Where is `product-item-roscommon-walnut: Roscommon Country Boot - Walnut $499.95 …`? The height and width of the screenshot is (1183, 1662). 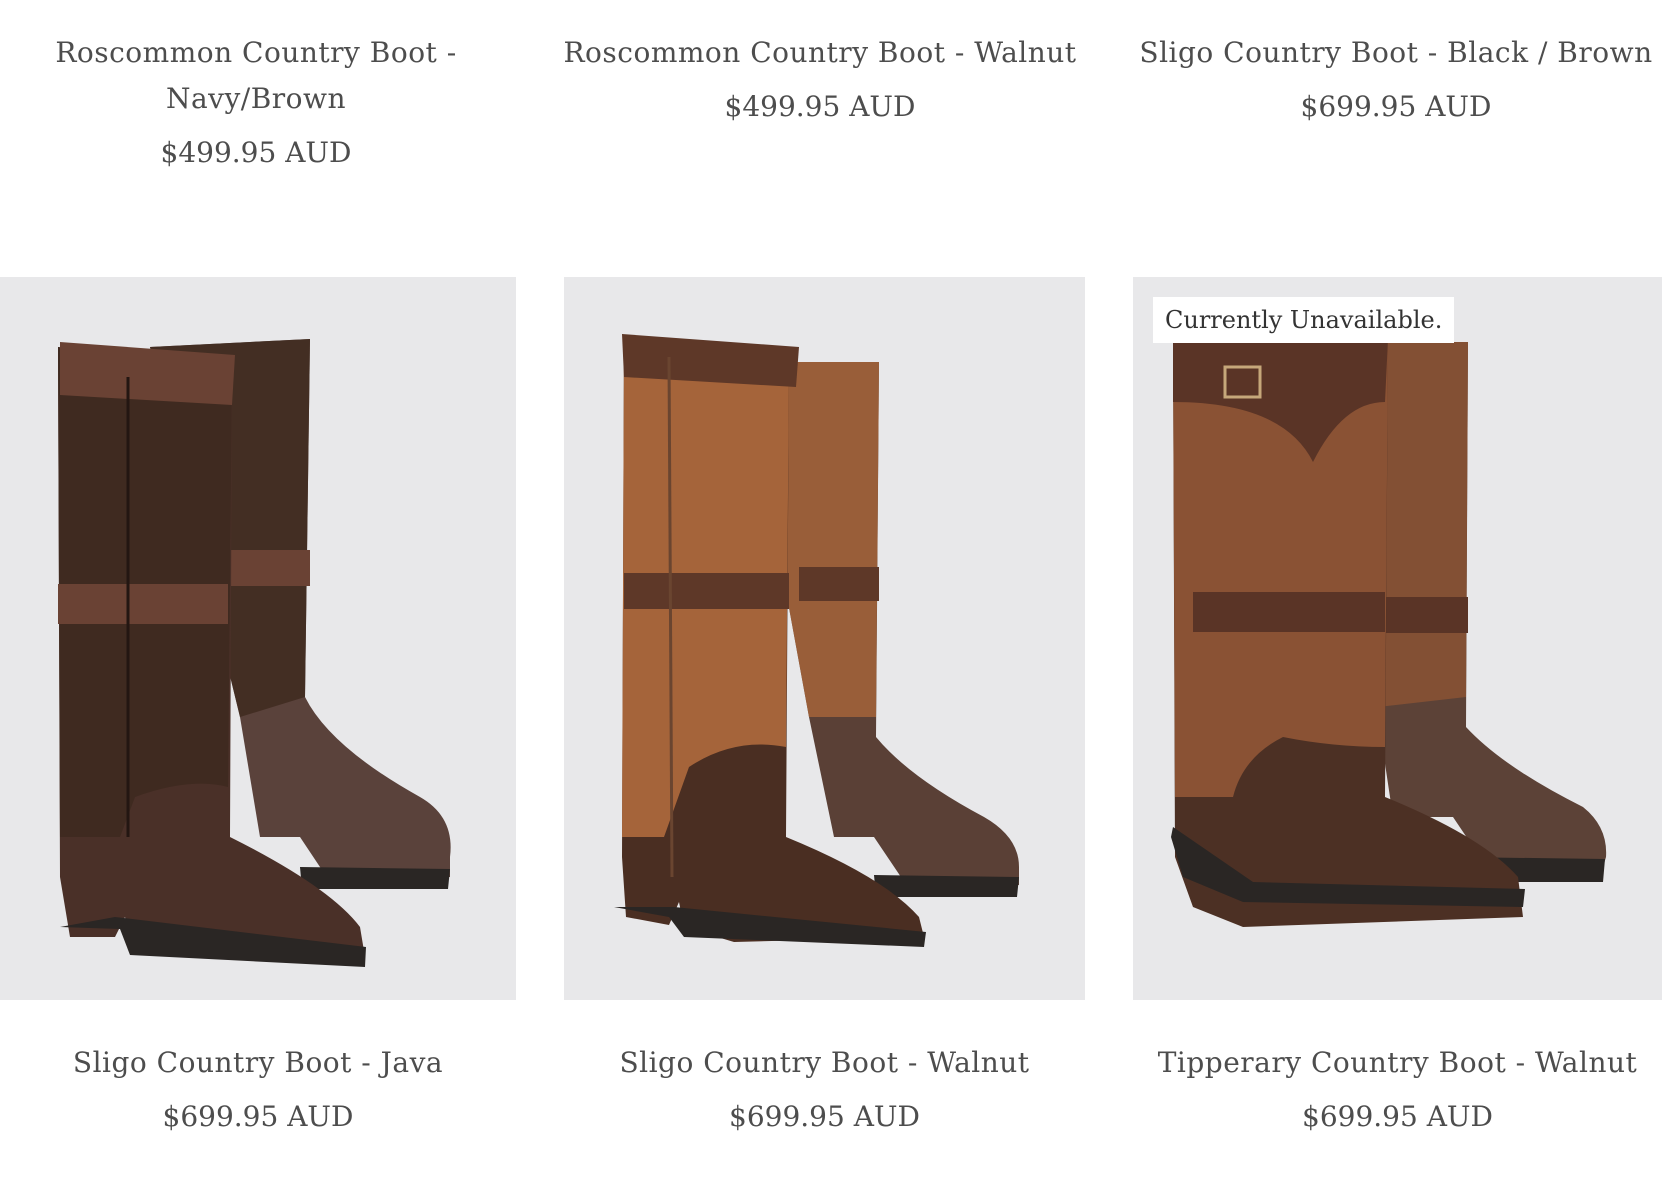
product-item-roscommon-walnut: Roscommon Country Boot - Walnut $499.95 … is located at coordinates (820, 80).